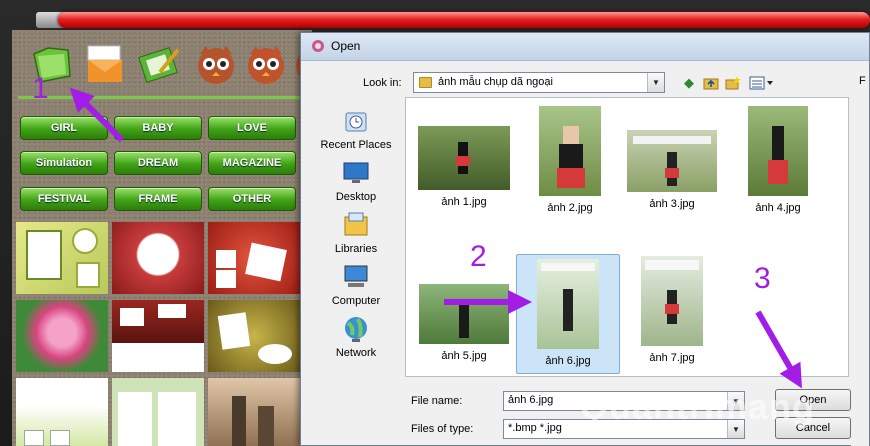 The image size is (870, 446). Describe the element at coordinates (356, 277) in the screenshot. I see `computer-icon` at that location.